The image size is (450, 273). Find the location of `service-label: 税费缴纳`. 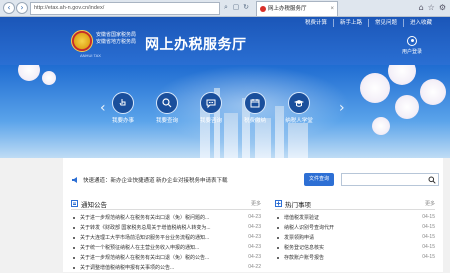

service-label: 税费缴纳 is located at coordinates (254, 121).